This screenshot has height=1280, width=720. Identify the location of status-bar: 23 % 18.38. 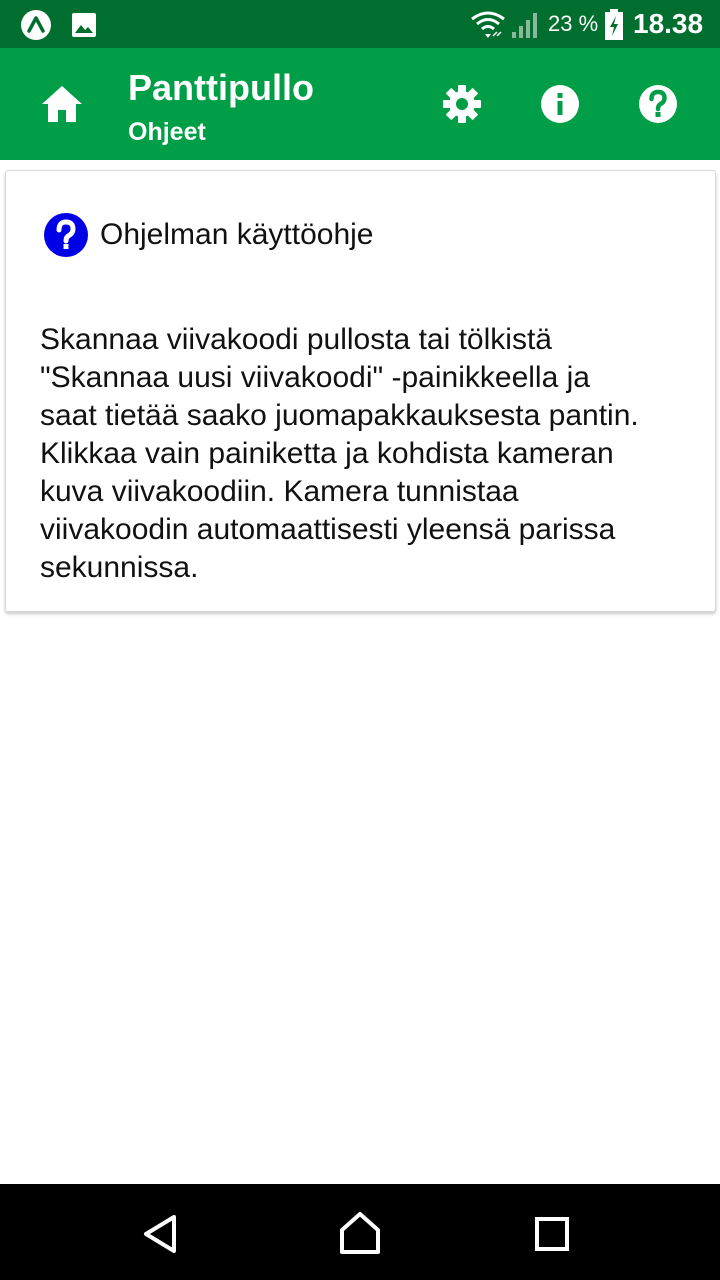
(360, 24).